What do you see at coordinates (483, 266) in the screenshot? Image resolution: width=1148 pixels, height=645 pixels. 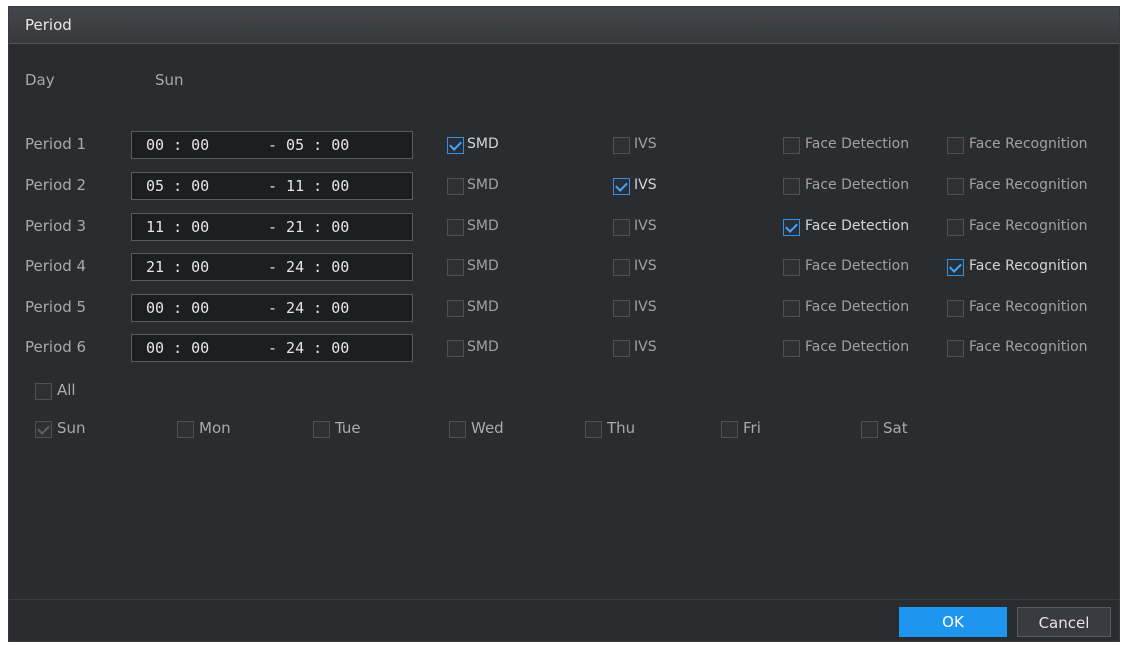 I see `period-4-smd-label: SMD` at bounding box center [483, 266].